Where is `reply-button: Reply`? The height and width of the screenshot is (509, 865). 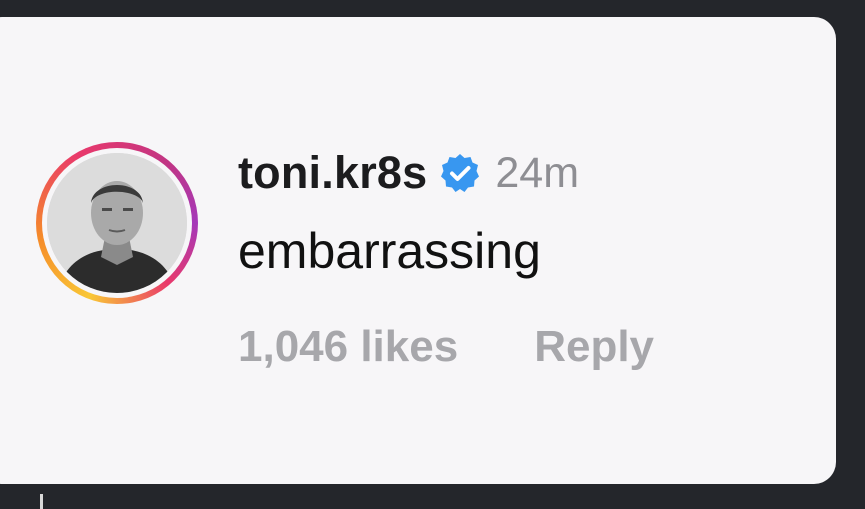
reply-button: Reply is located at coordinates (594, 347).